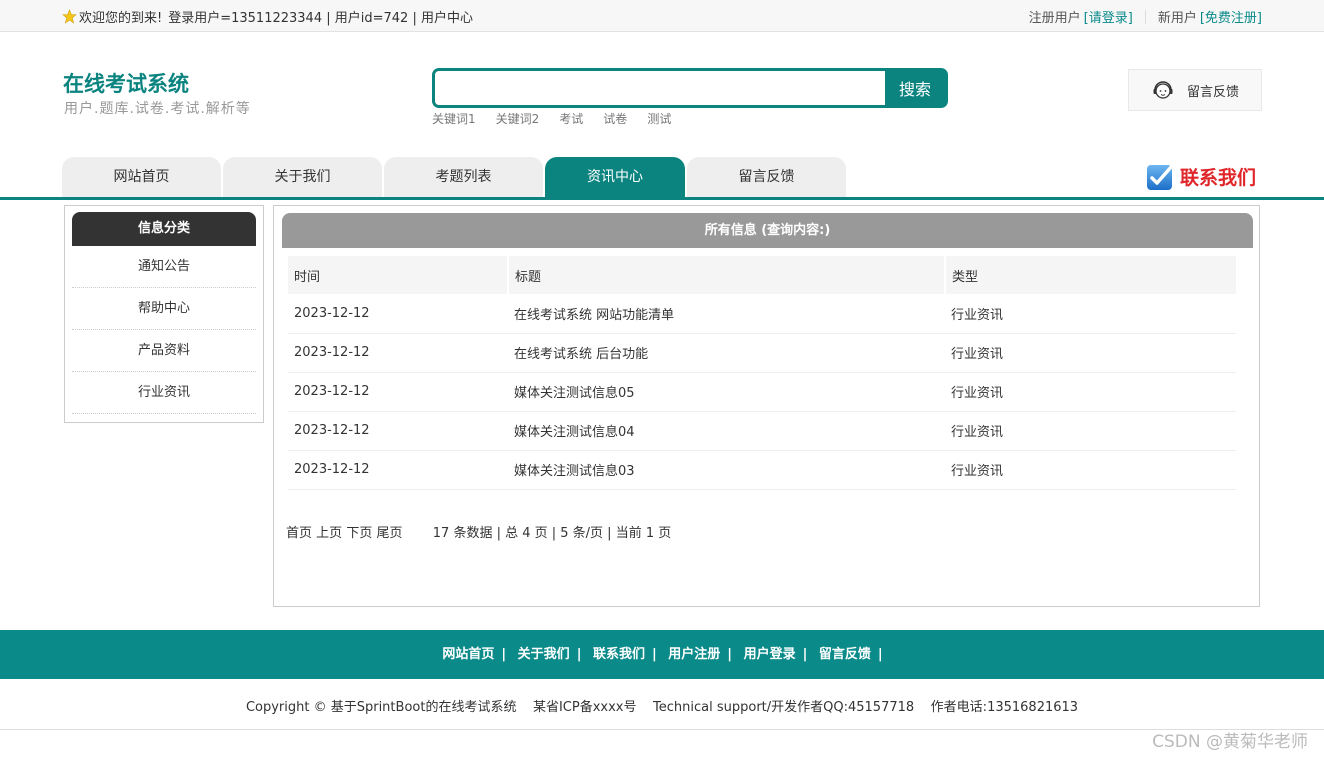  Describe the element at coordinates (299, 533) in the screenshot. I see `pager-first: 首页` at that location.